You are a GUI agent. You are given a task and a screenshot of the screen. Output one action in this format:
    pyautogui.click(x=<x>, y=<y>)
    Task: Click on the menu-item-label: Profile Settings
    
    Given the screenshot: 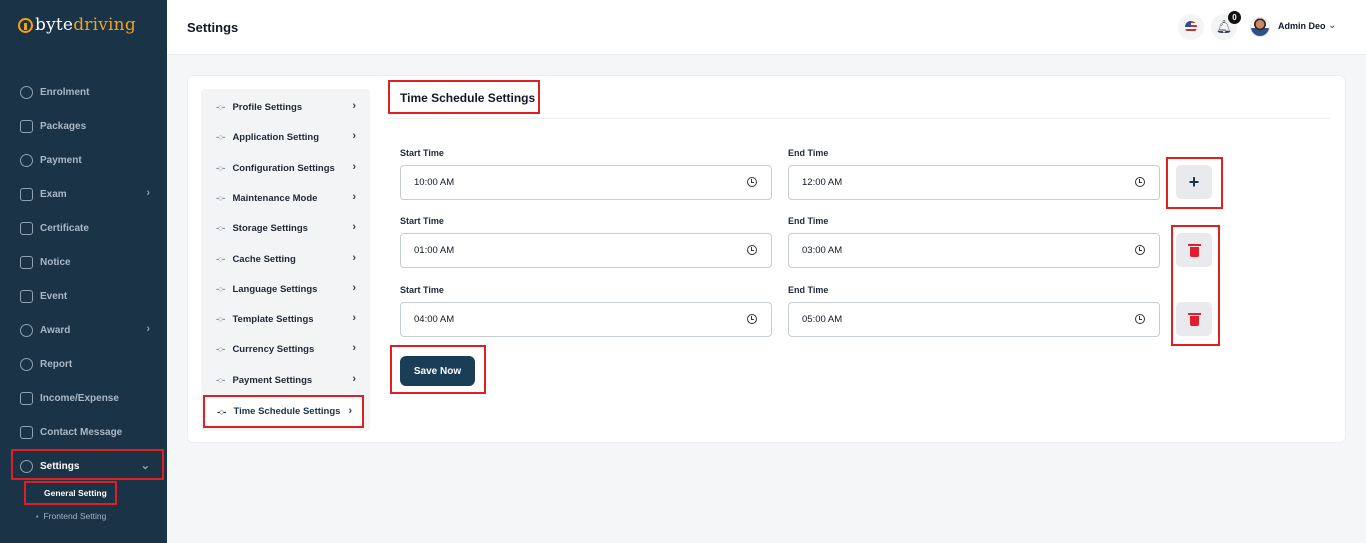 What is the action you would take?
    pyautogui.click(x=267, y=107)
    